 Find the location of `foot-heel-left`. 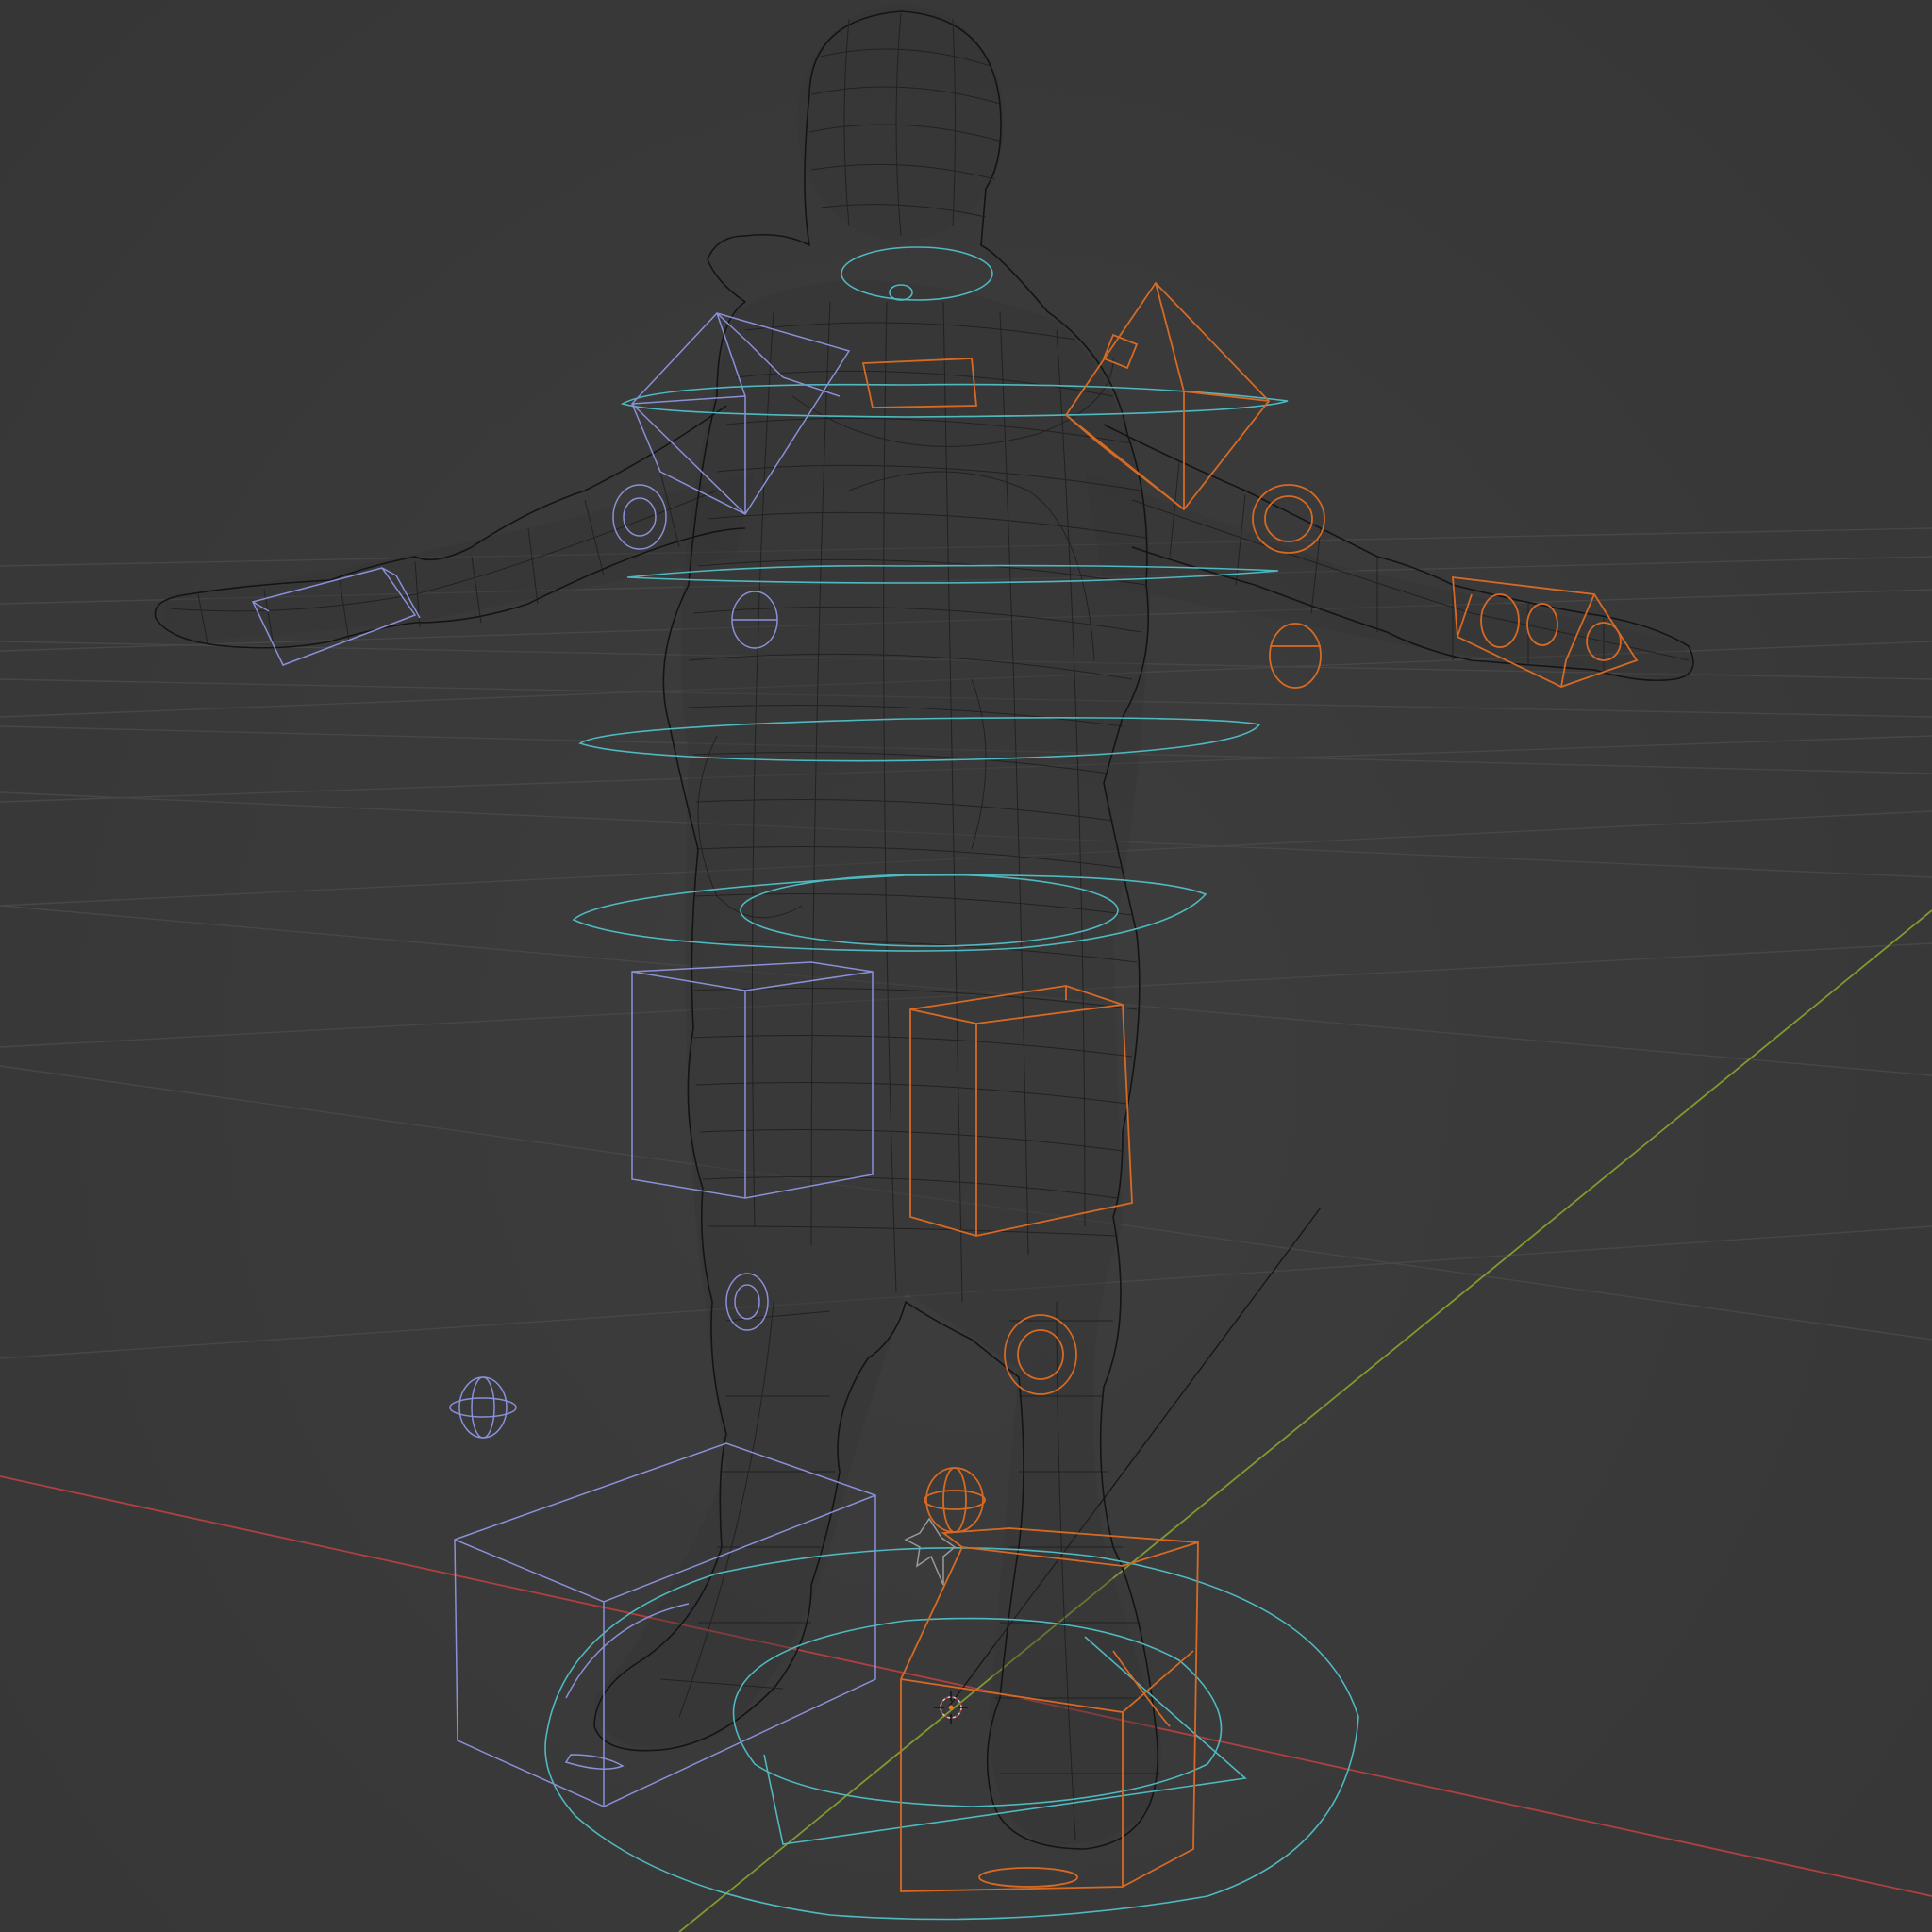

foot-heel-left is located at coordinates (594, 1762).